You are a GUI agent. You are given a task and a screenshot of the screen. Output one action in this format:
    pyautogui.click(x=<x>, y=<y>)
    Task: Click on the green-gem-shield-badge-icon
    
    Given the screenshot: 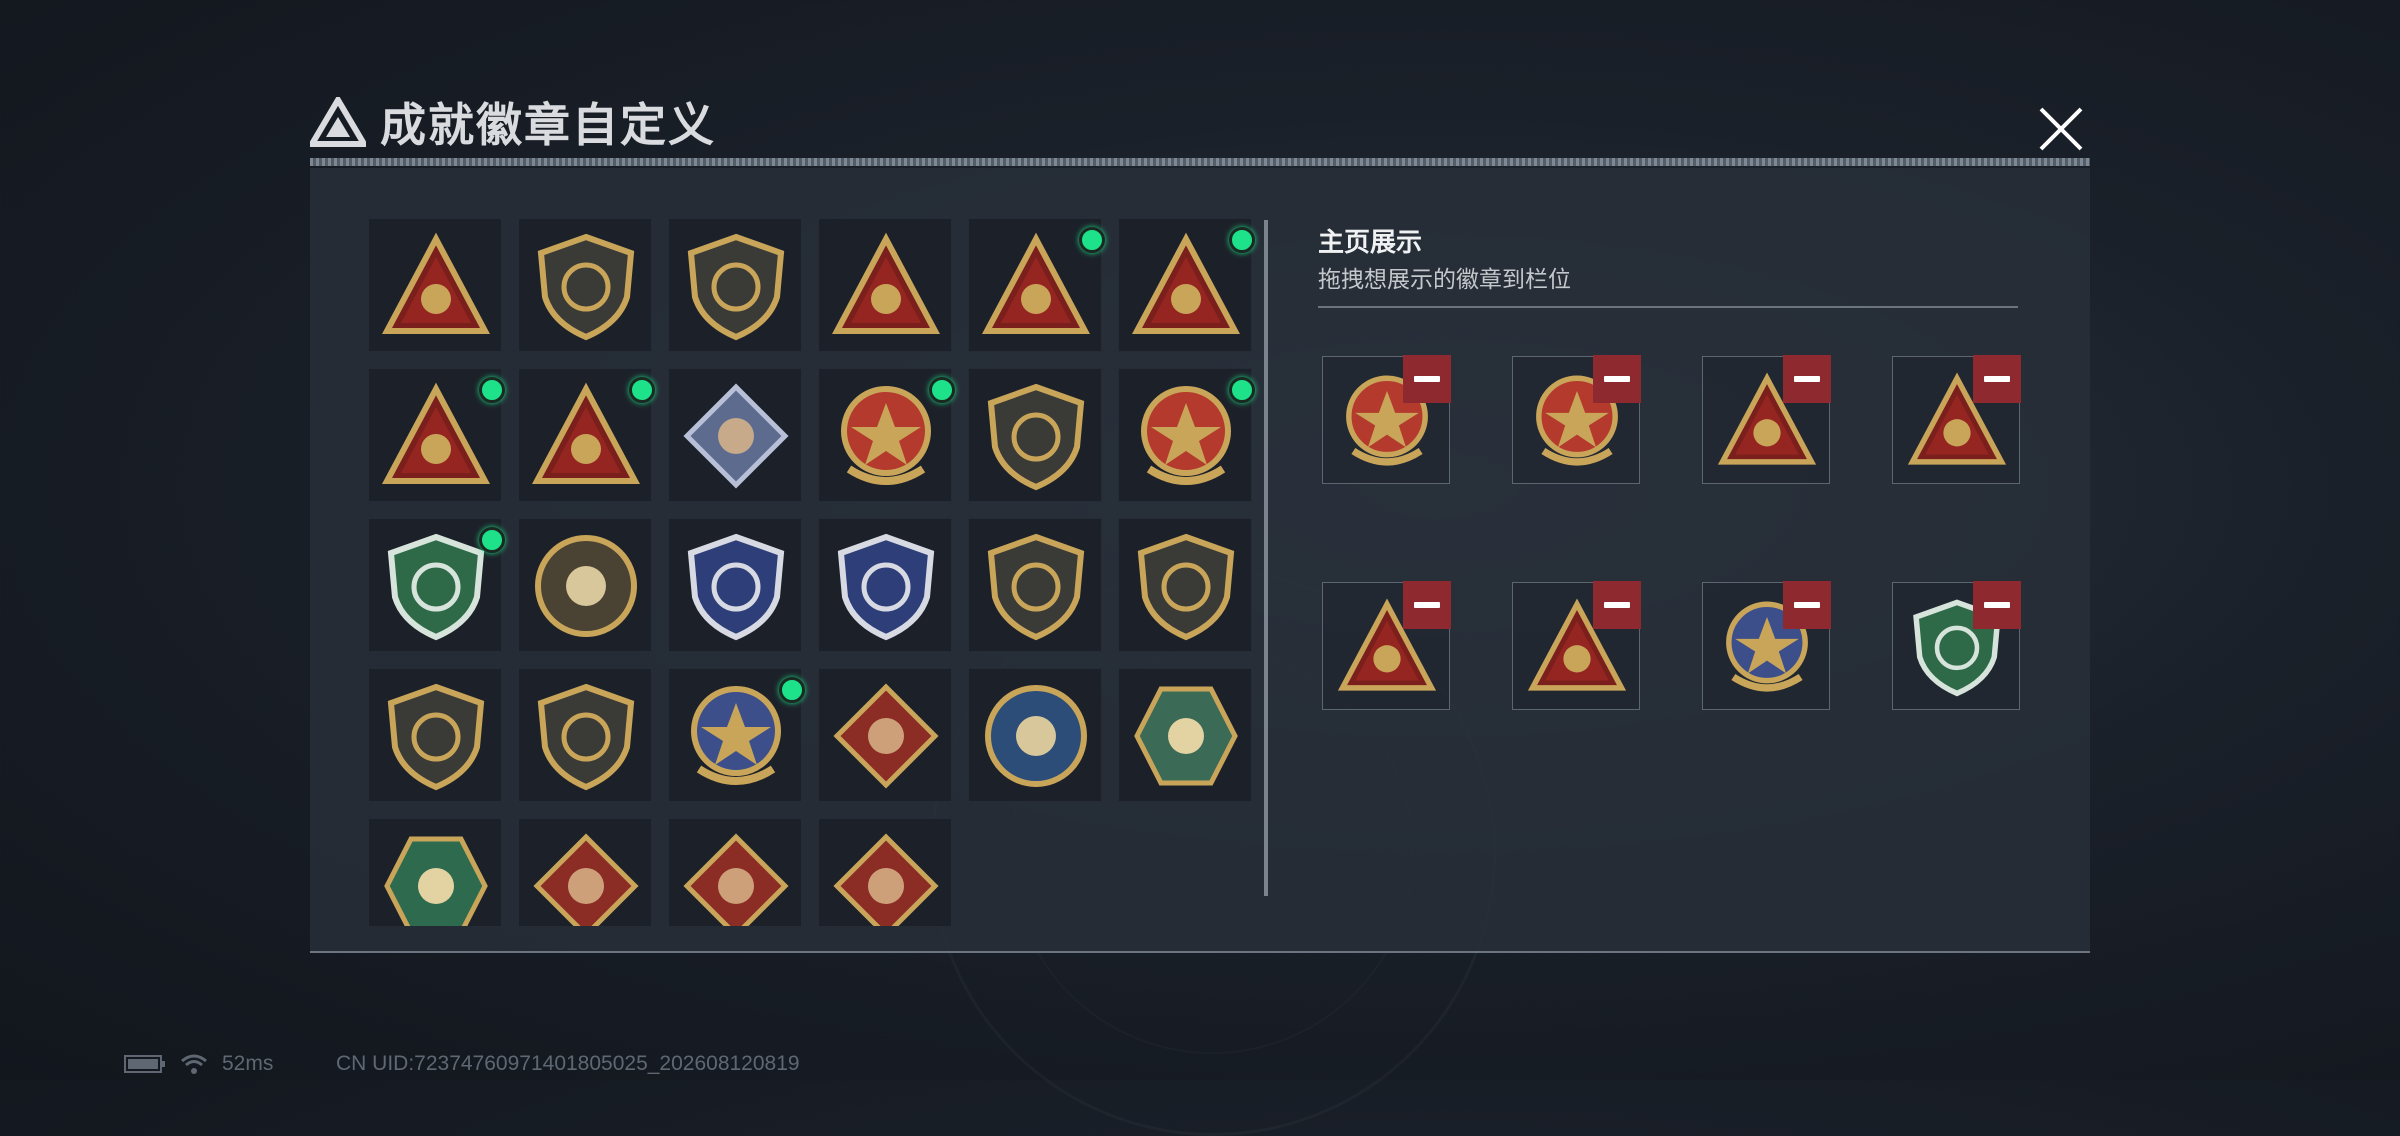 What is the action you would take?
    pyautogui.click(x=436, y=587)
    